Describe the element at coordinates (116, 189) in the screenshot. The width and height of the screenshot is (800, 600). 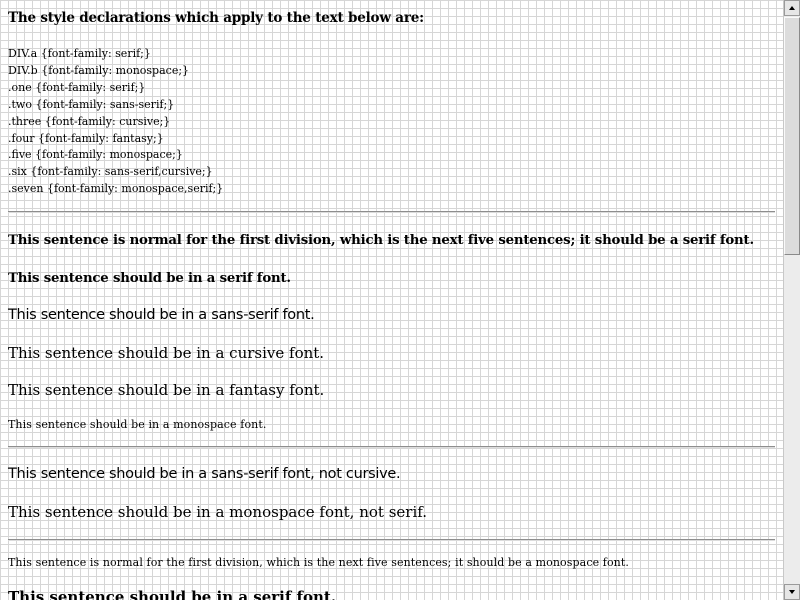
I see `style-rule: .seven {font-family: monospace,serif;}` at that location.